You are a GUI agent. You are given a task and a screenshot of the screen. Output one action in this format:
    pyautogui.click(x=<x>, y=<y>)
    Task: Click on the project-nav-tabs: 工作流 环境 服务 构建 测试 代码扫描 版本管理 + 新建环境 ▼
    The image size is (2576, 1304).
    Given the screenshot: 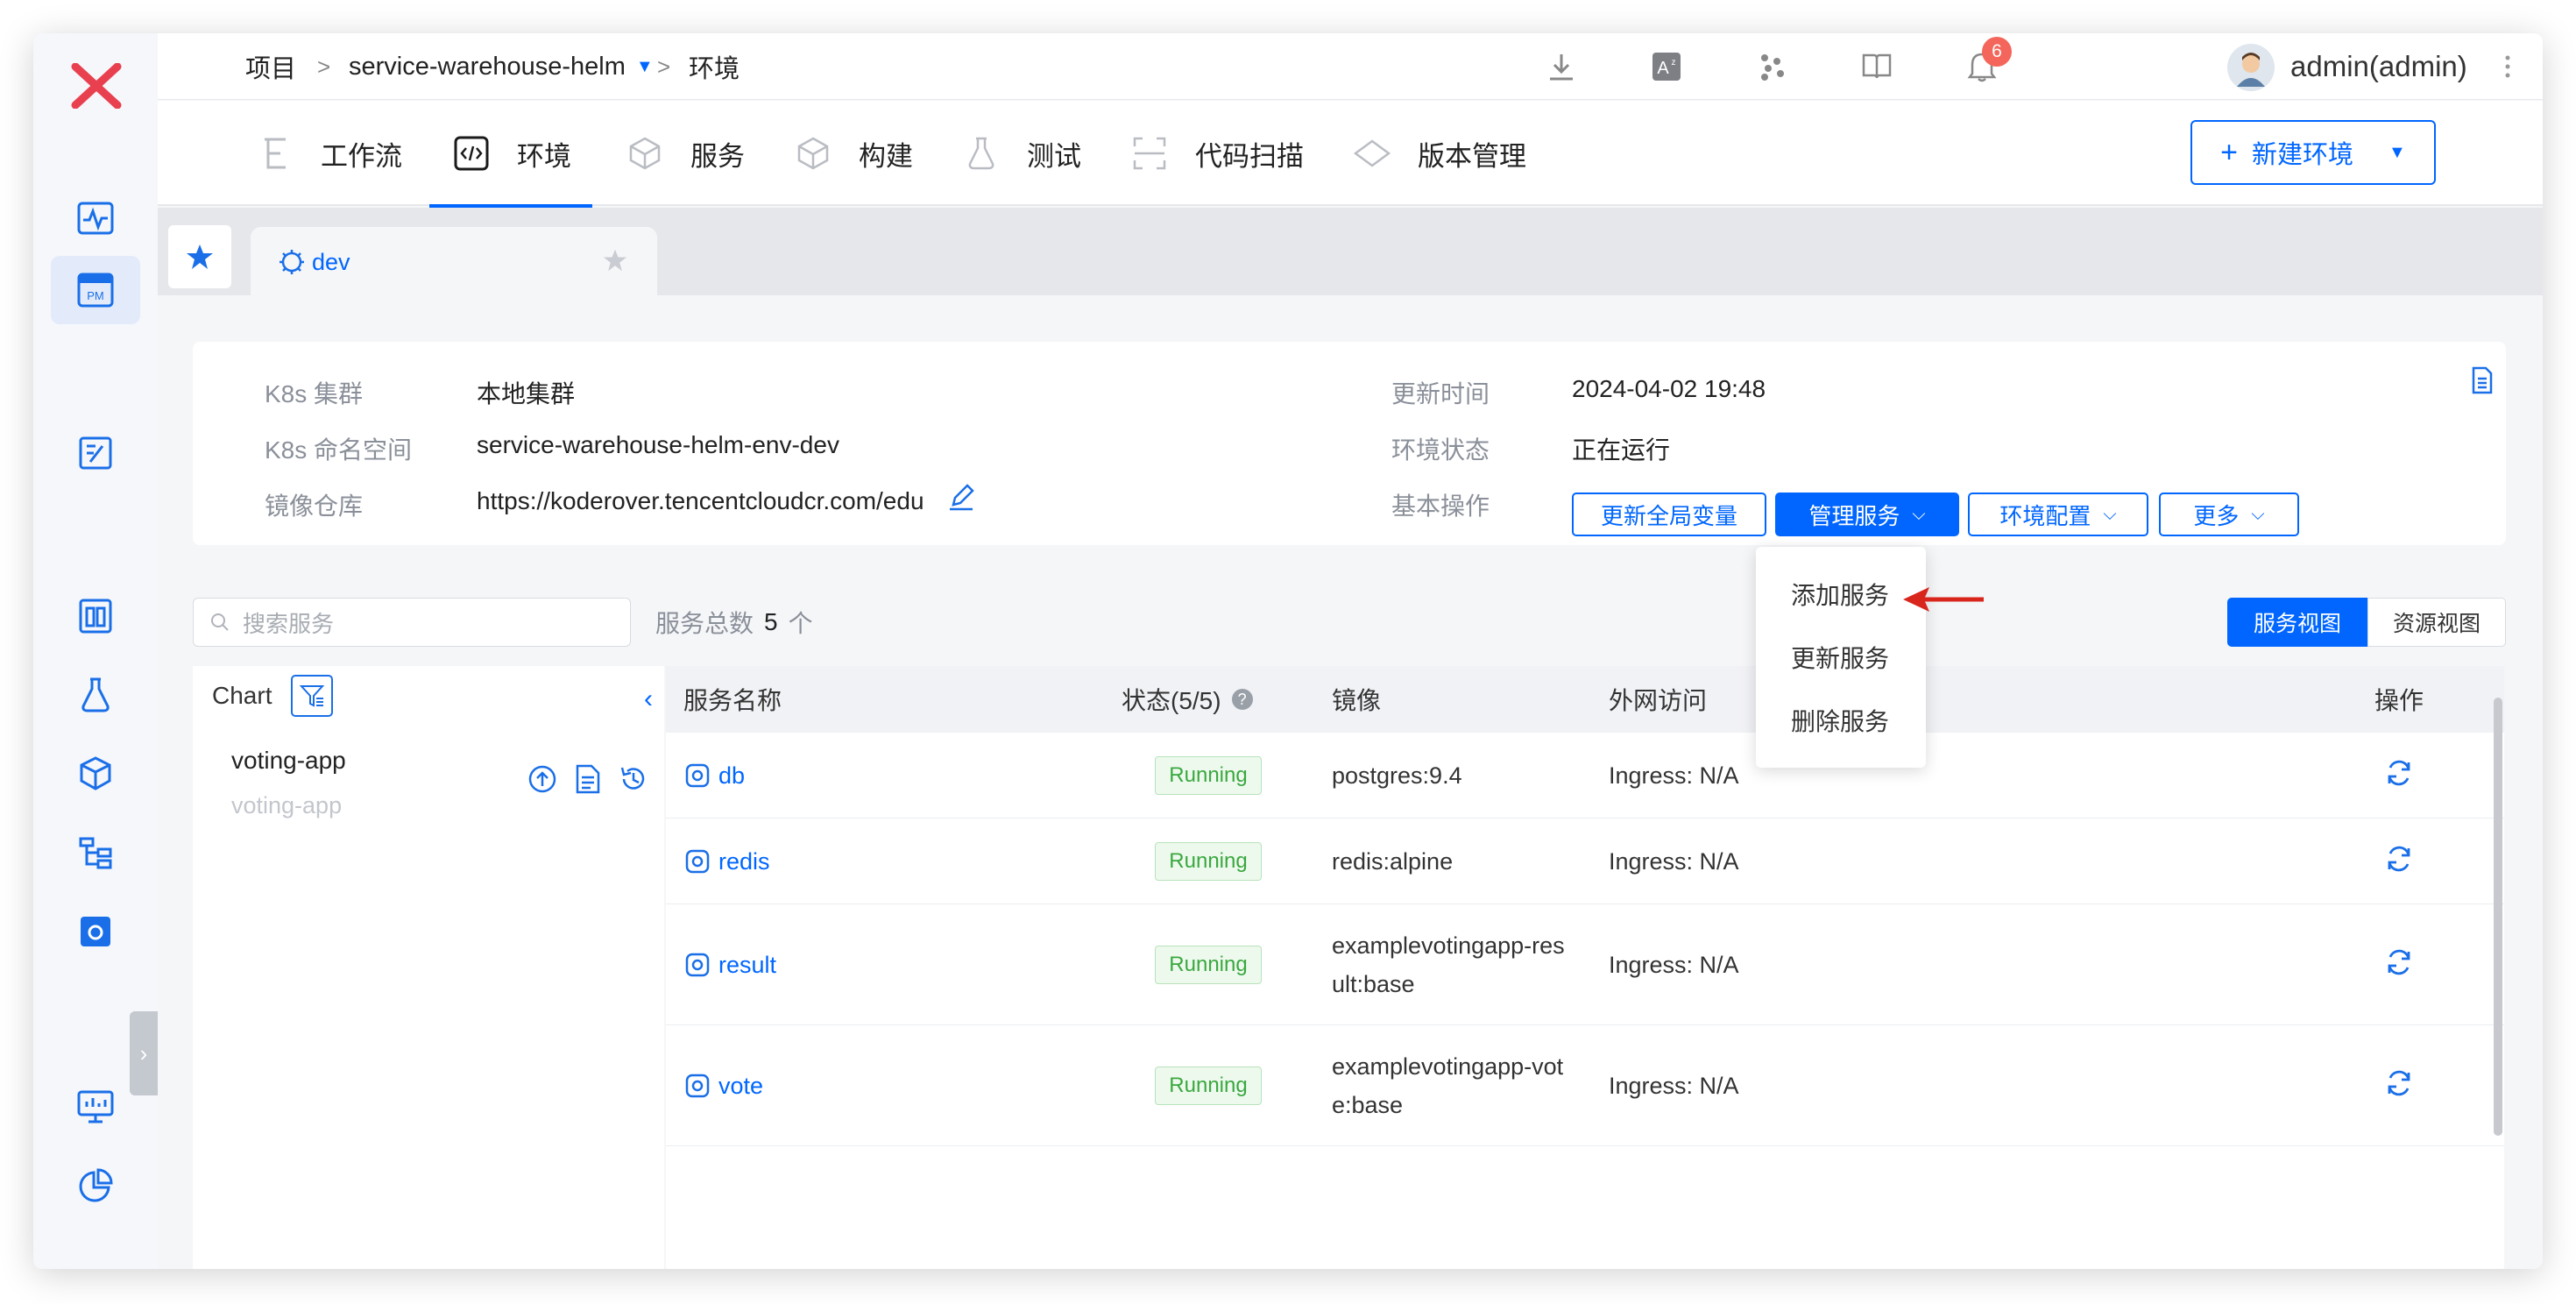 What is the action you would take?
    pyautogui.click(x=1350, y=154)
    